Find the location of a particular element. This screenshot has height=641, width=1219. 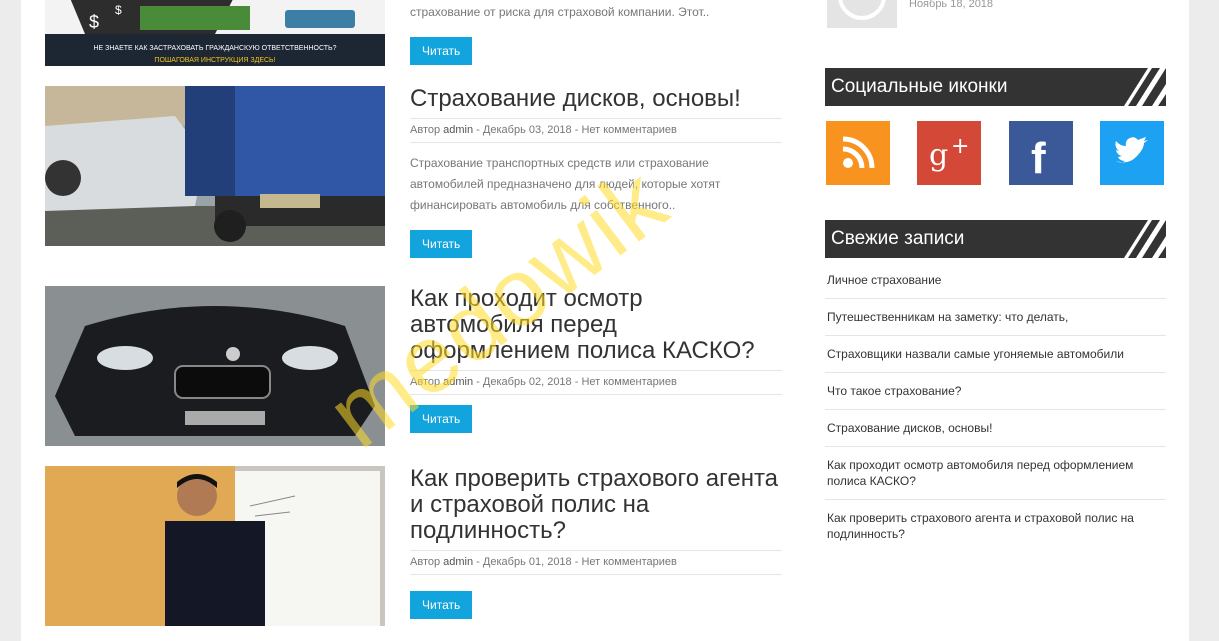

social-icons: g + f is located at coordinates (996, 153).